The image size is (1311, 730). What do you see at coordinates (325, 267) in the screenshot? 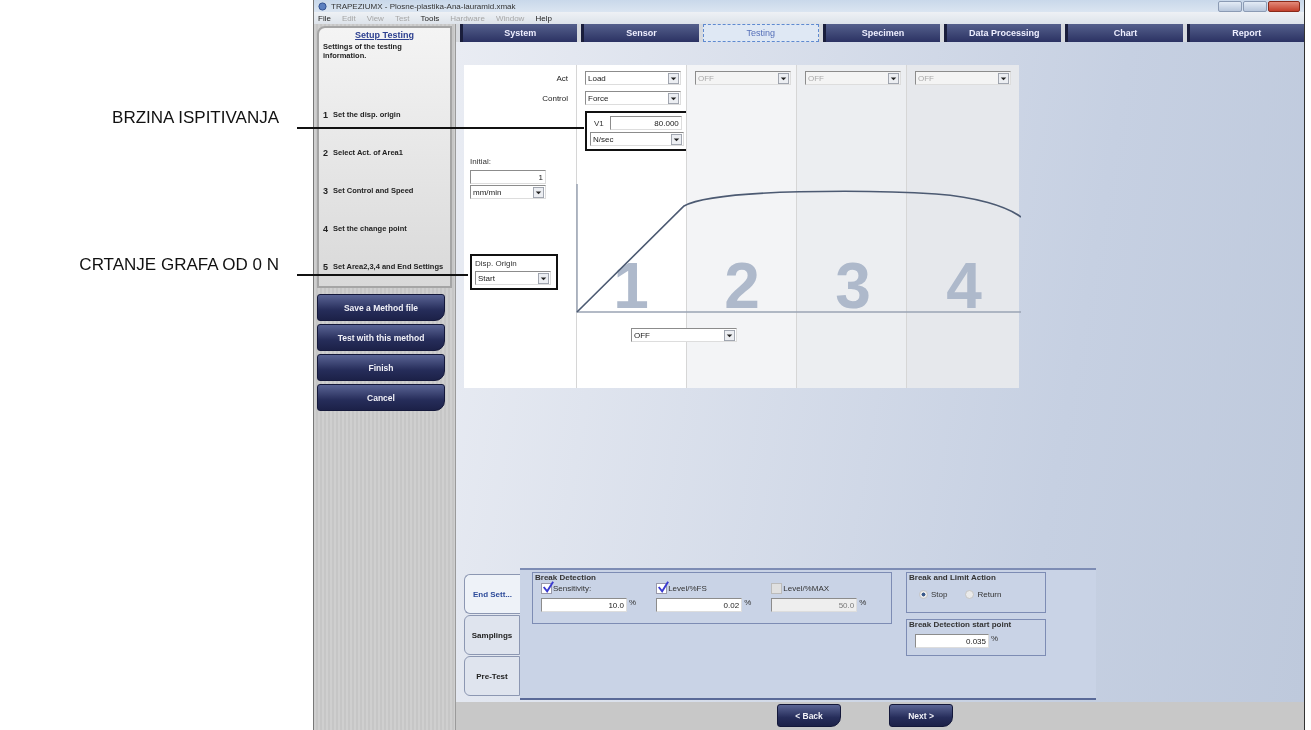
I see `step-number: 5` at bounding box center [325, 267].